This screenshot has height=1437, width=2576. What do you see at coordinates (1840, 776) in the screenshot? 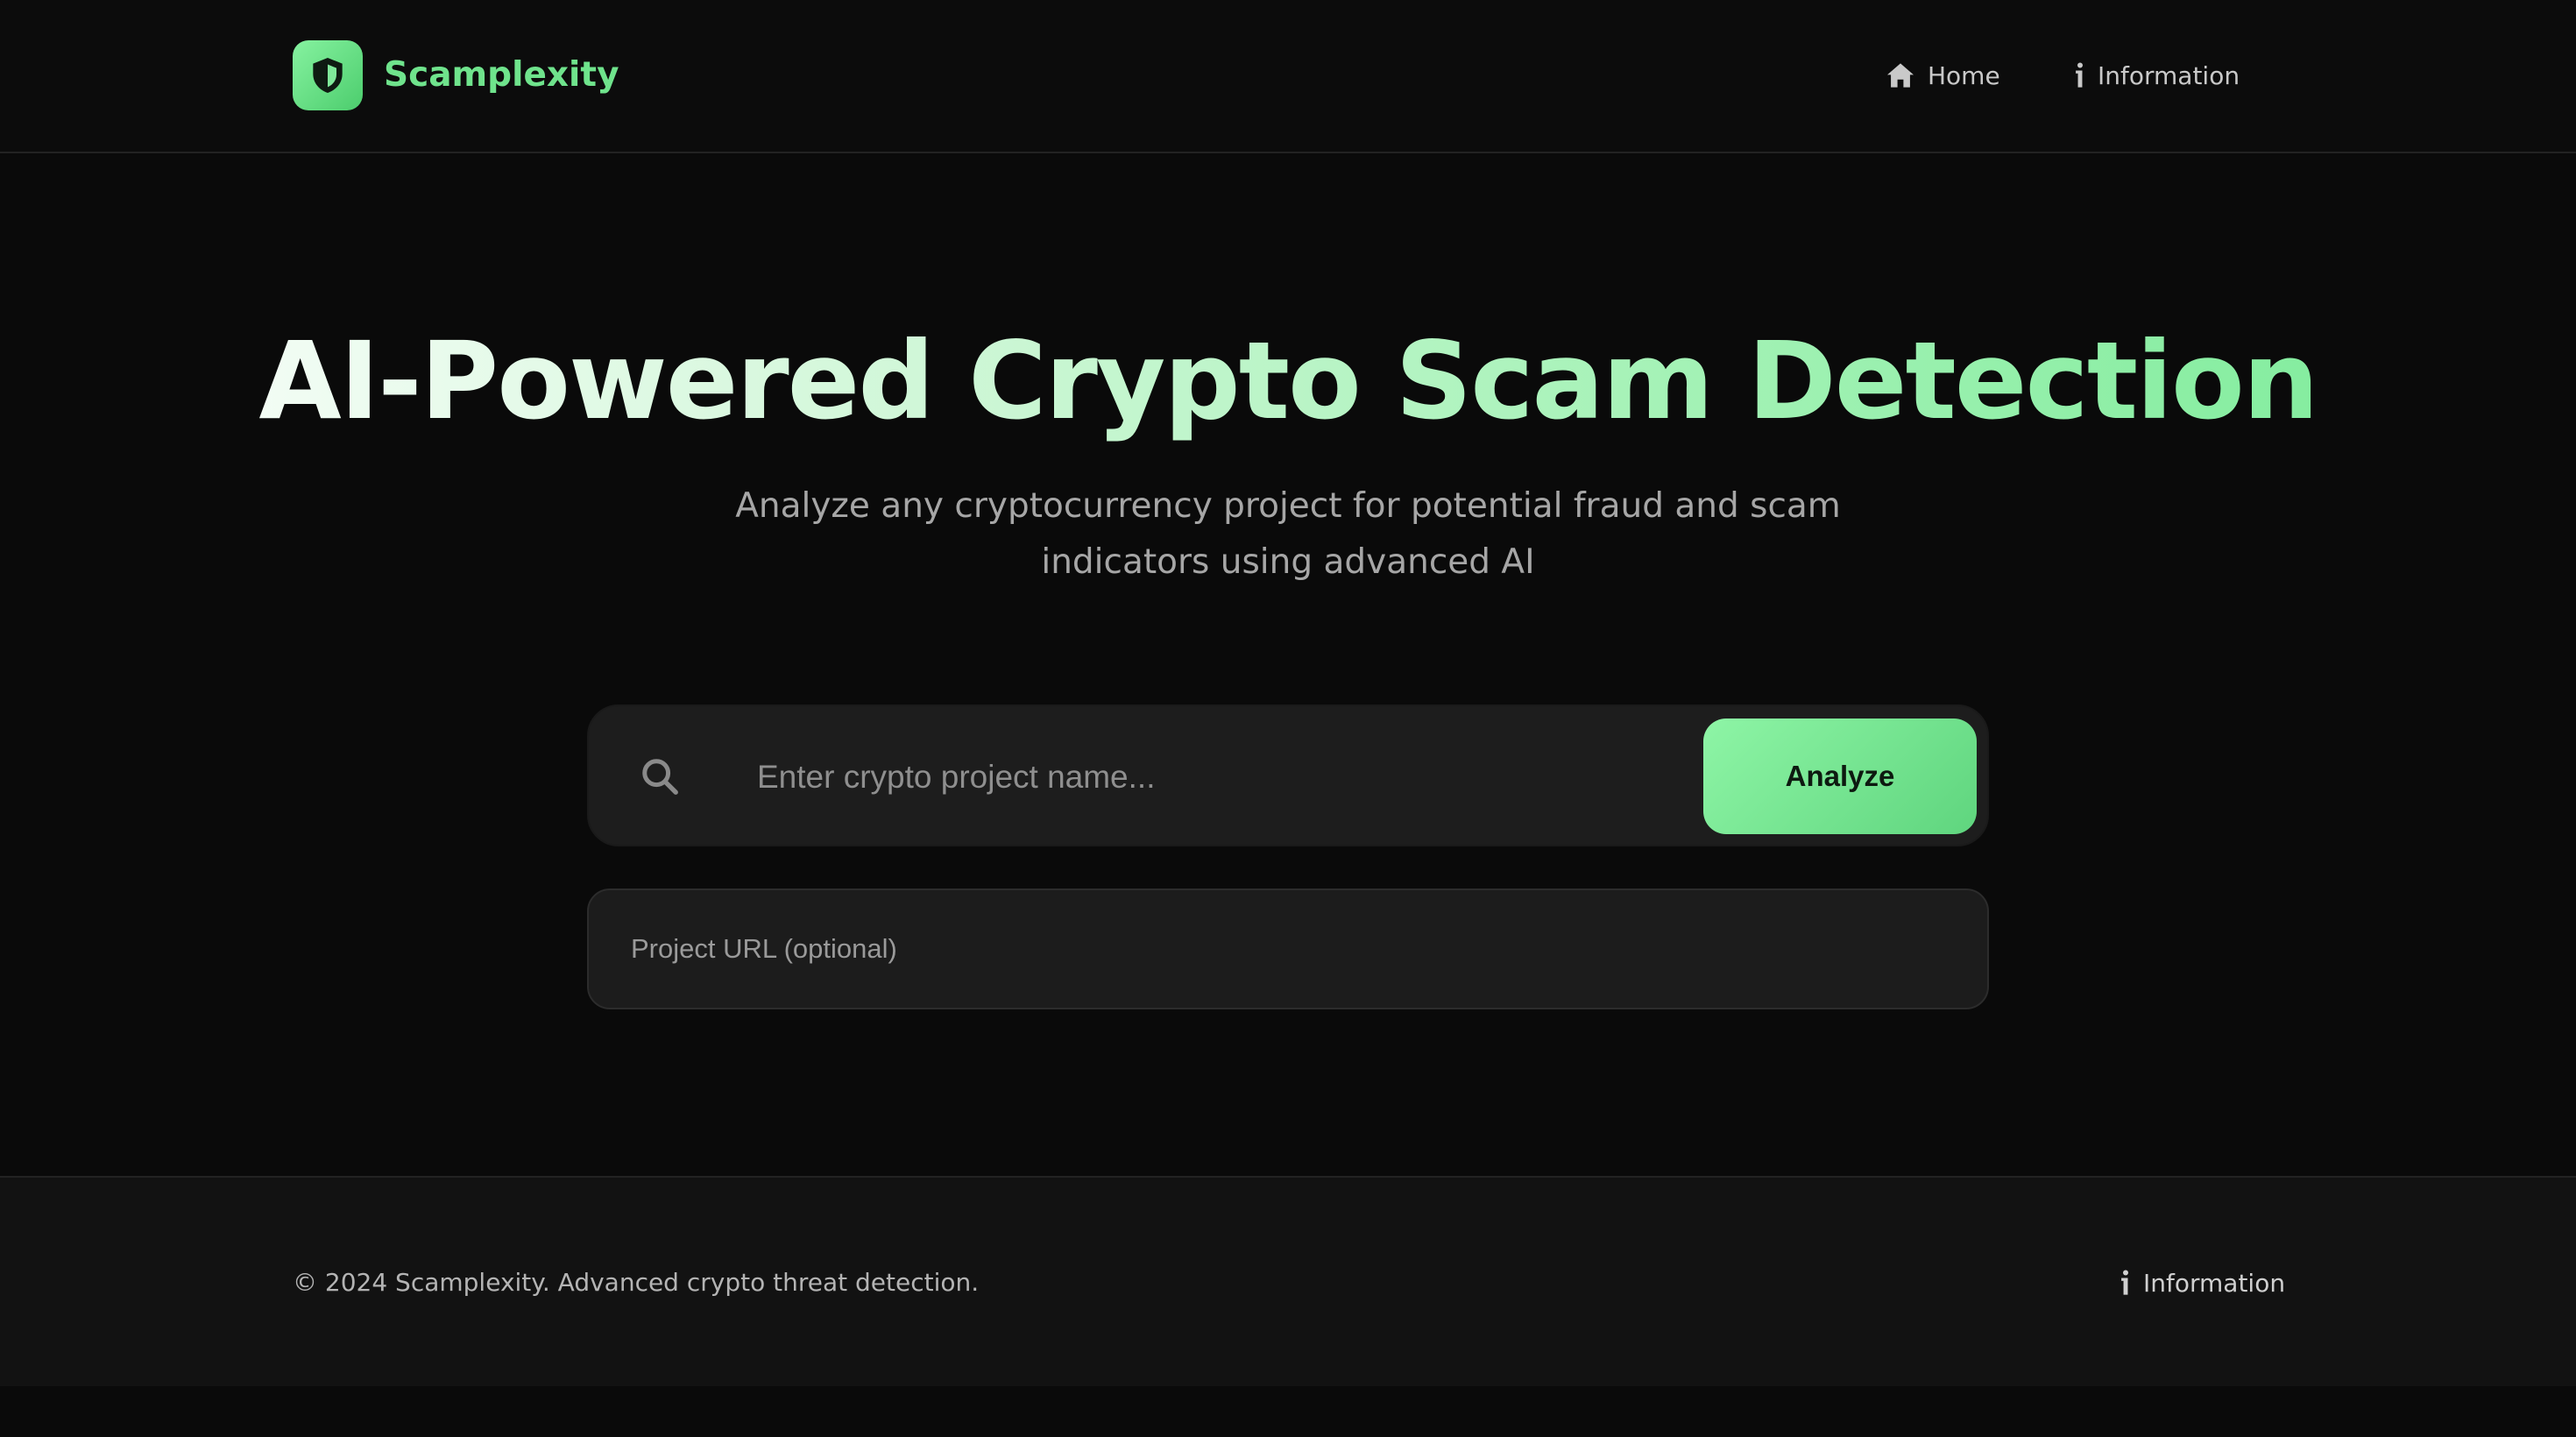
I see `analyze-button: Analyze` at bounding box center [1840, 776].